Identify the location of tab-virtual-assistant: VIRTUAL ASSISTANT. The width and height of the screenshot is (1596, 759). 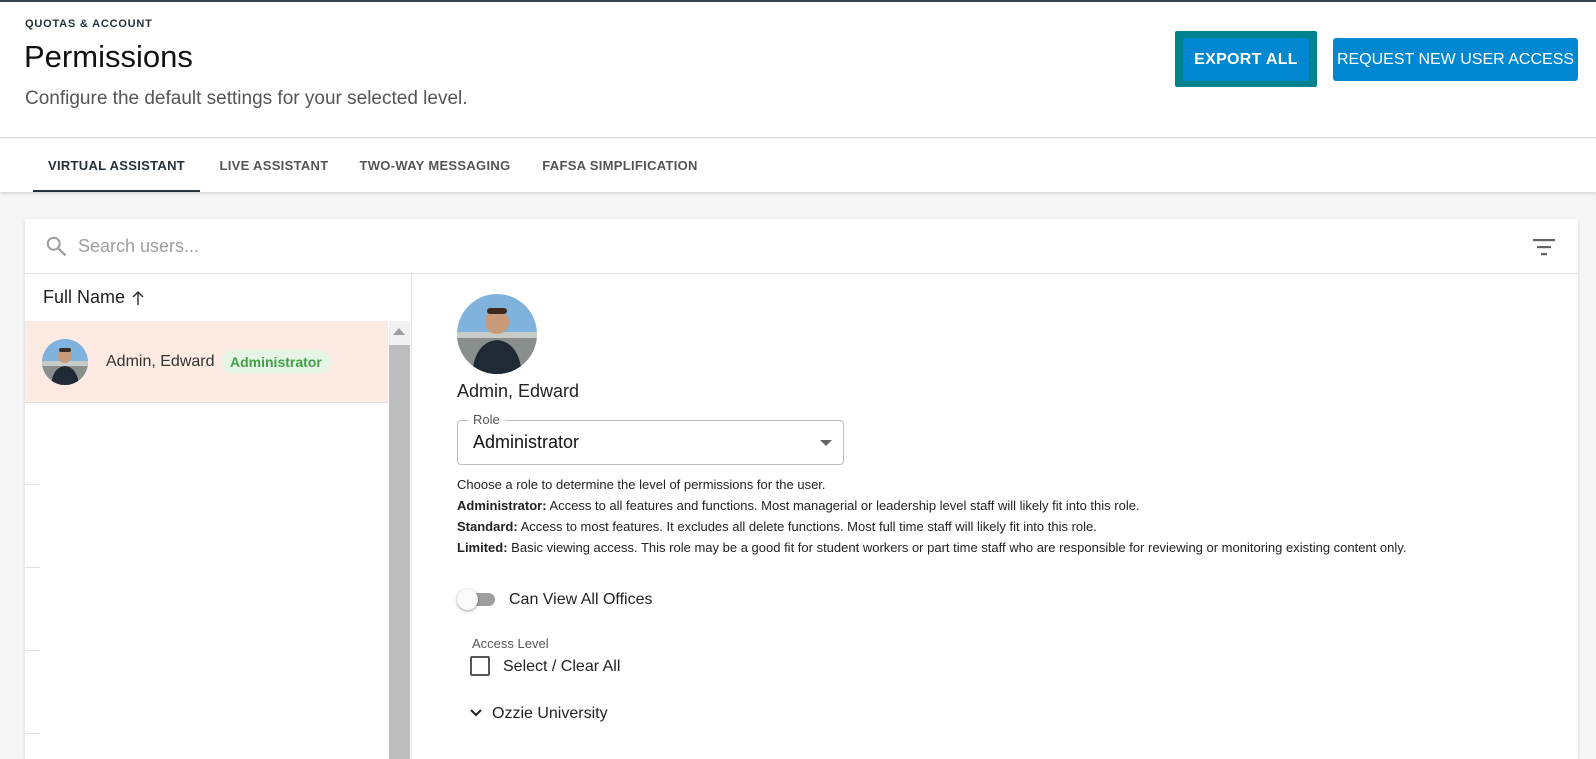
(116, 165).